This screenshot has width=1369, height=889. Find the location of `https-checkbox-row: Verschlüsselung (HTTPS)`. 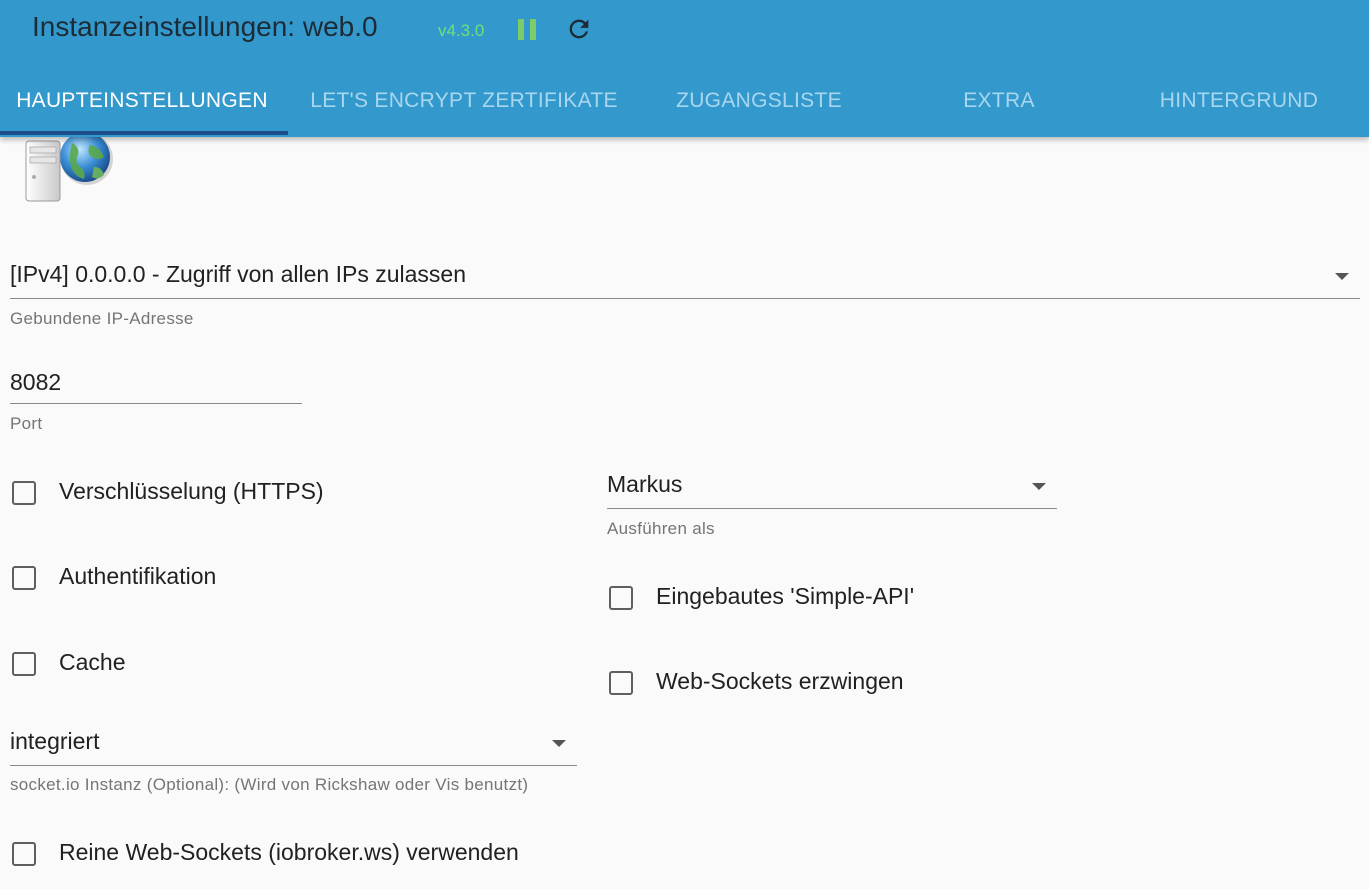

https-checkbox-row: Verschlüsselung (HTTPS) is located at coordinates (212, 495).